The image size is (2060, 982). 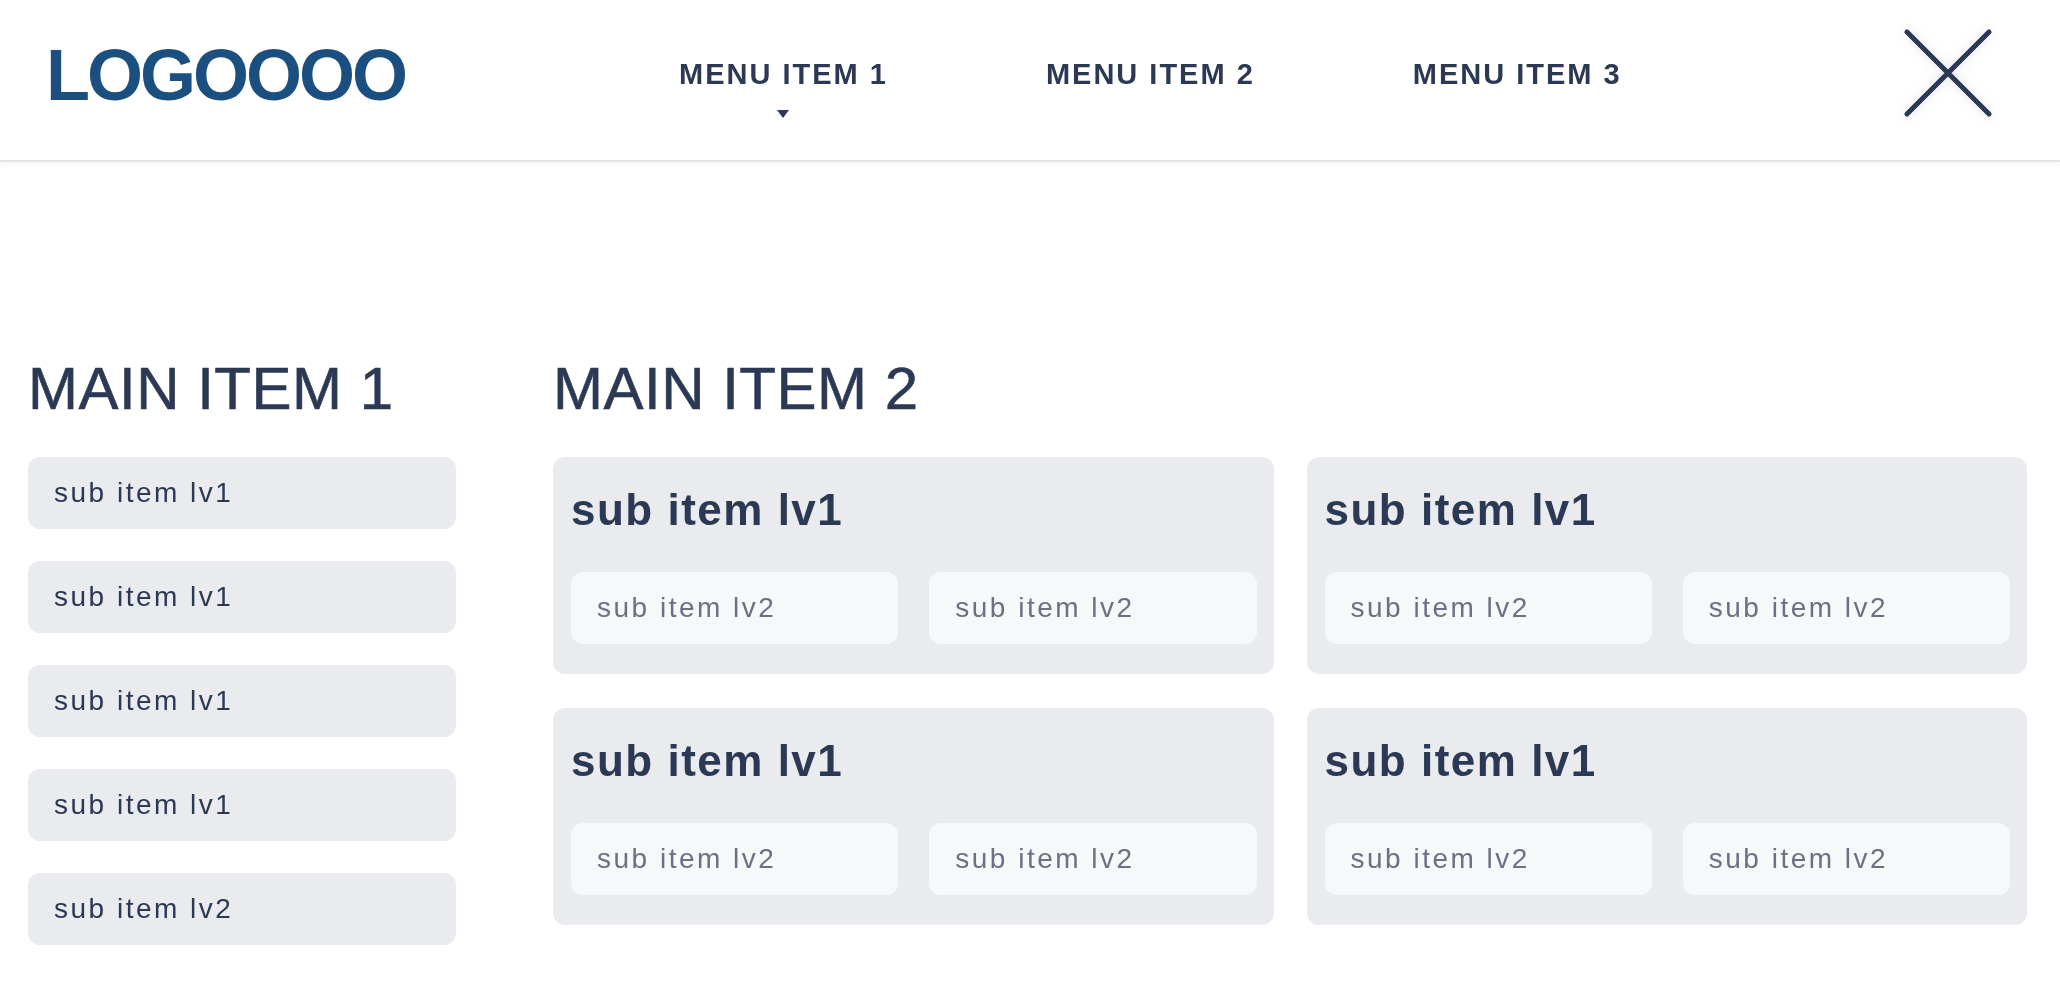 I want to click on menu-item: MENU ITEM 1, so click(x=783, y=89).